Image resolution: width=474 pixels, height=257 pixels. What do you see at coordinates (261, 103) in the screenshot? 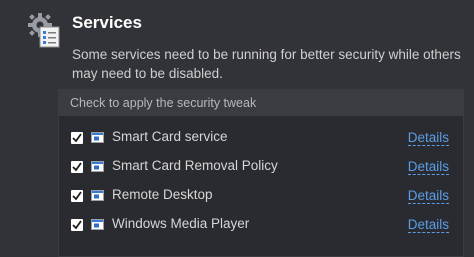
I see `list-header: Check to apply the security tweak` at bounding box center [261, 103].